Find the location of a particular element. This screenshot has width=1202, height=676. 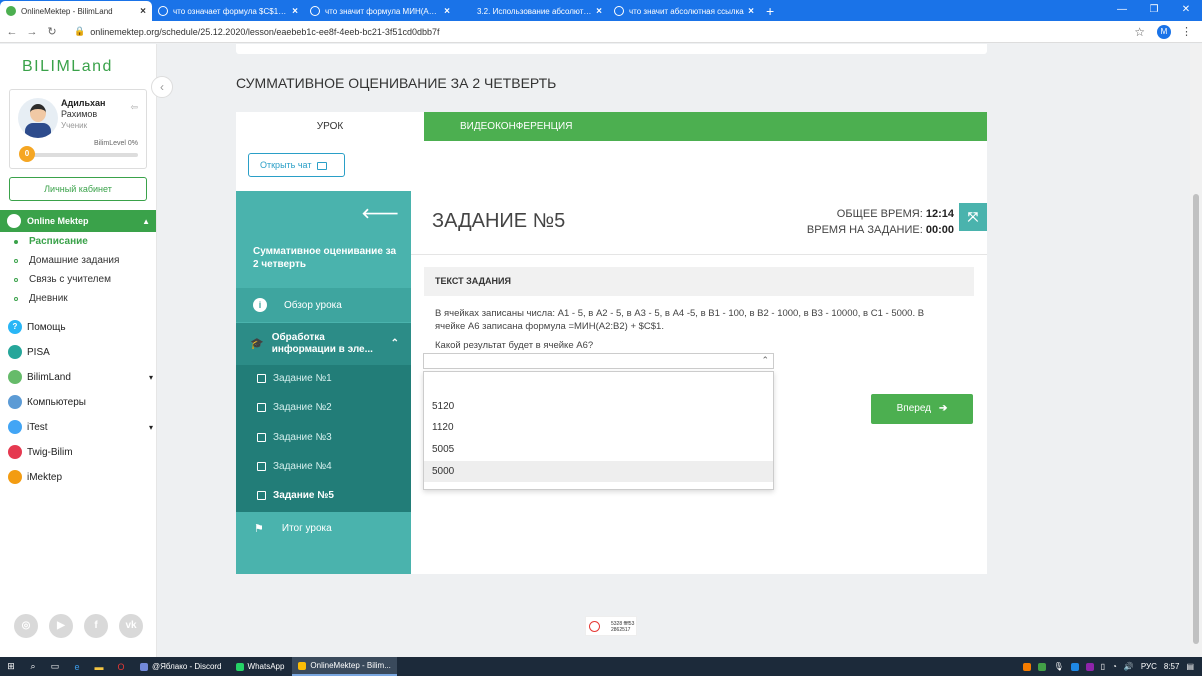

section-item: 🎓 Обработка информации в эле... ⌃ is located at coordinates (323, 344).